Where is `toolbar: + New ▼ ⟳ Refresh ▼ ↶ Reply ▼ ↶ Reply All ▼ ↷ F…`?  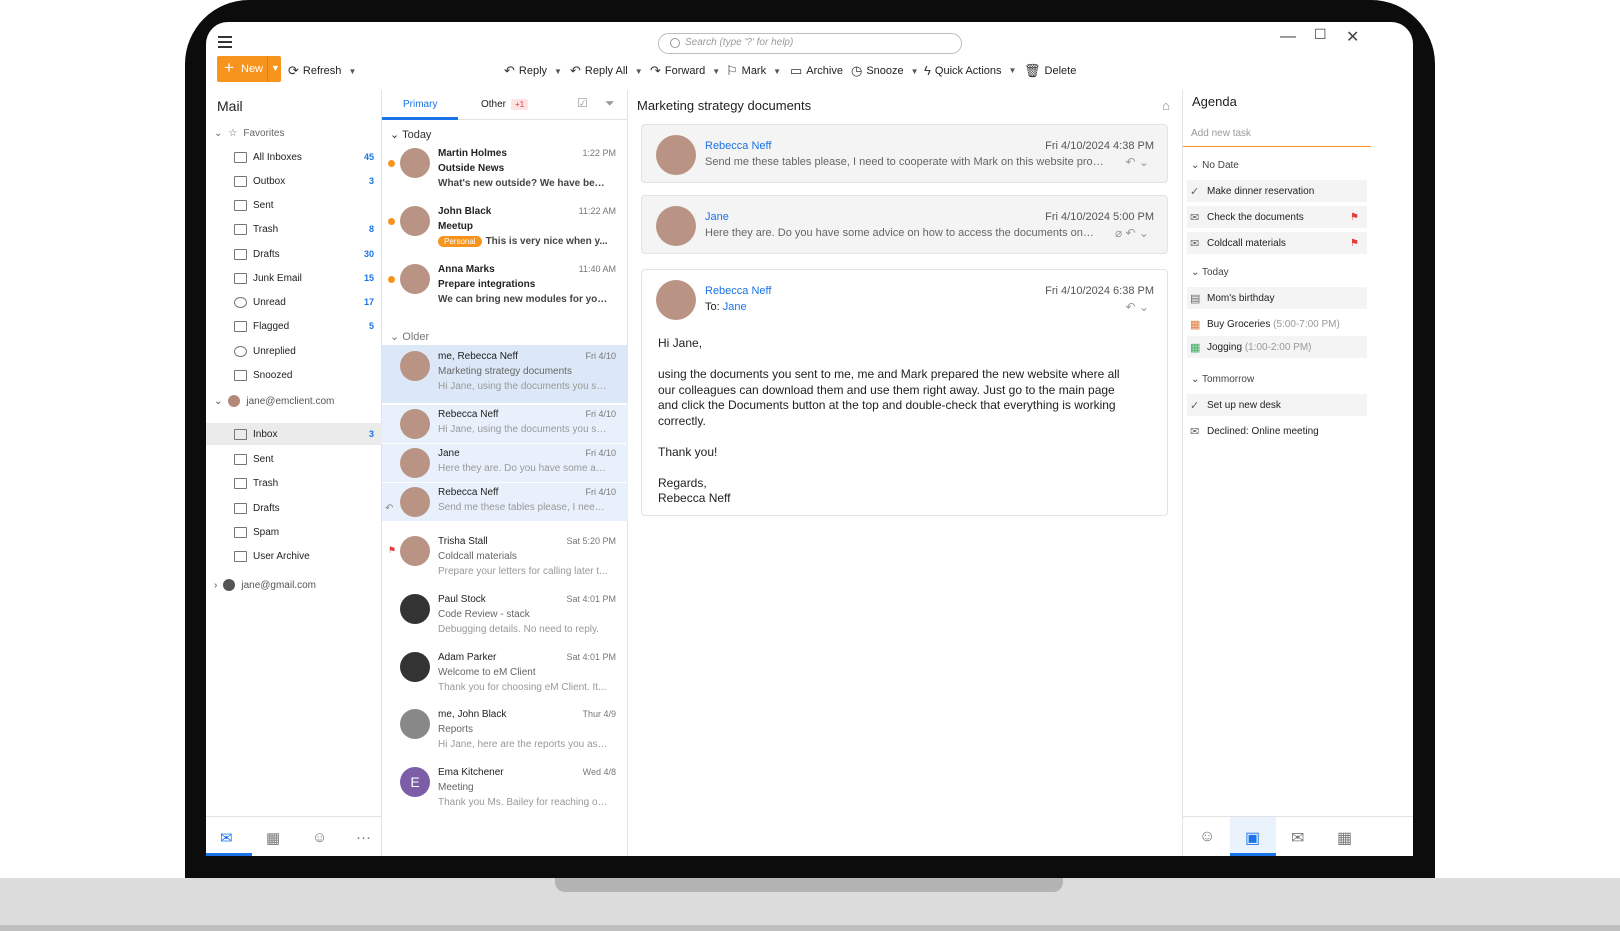
toolbar: + New ▼ ⟳ Refresh ▼ ↶ Reply ▼ ↶ Reply All ▼ ↷ F… is located at coordinates (809, 73).